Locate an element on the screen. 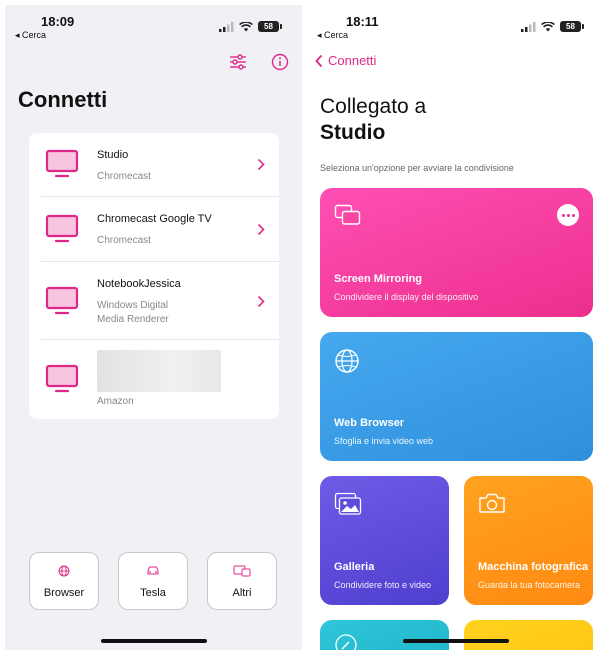 This screenshot has width=610, height=655. card-title: Screen Mirroring is located at coordinates (378, 279).